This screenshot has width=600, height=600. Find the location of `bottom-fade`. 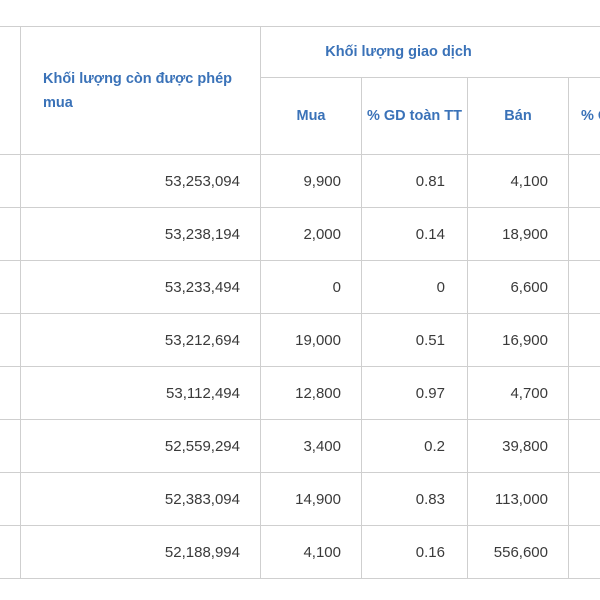

bottom-fade is located at coordinates (300, 591).